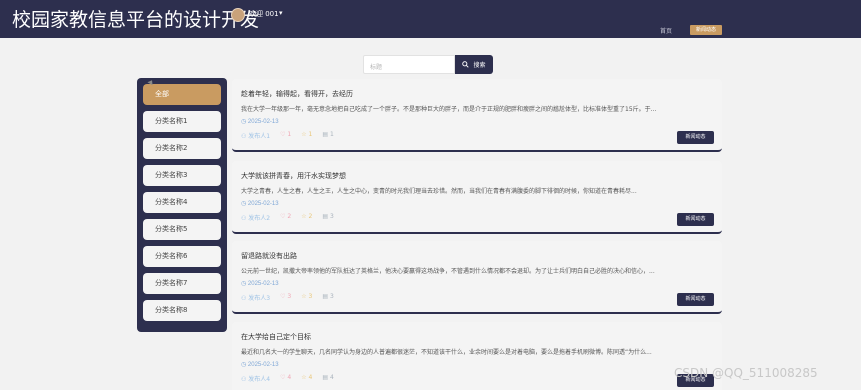  Describe the element at coordinates (182, 175) in the screenshot. I see `category-item: 分类名称3` at that location.